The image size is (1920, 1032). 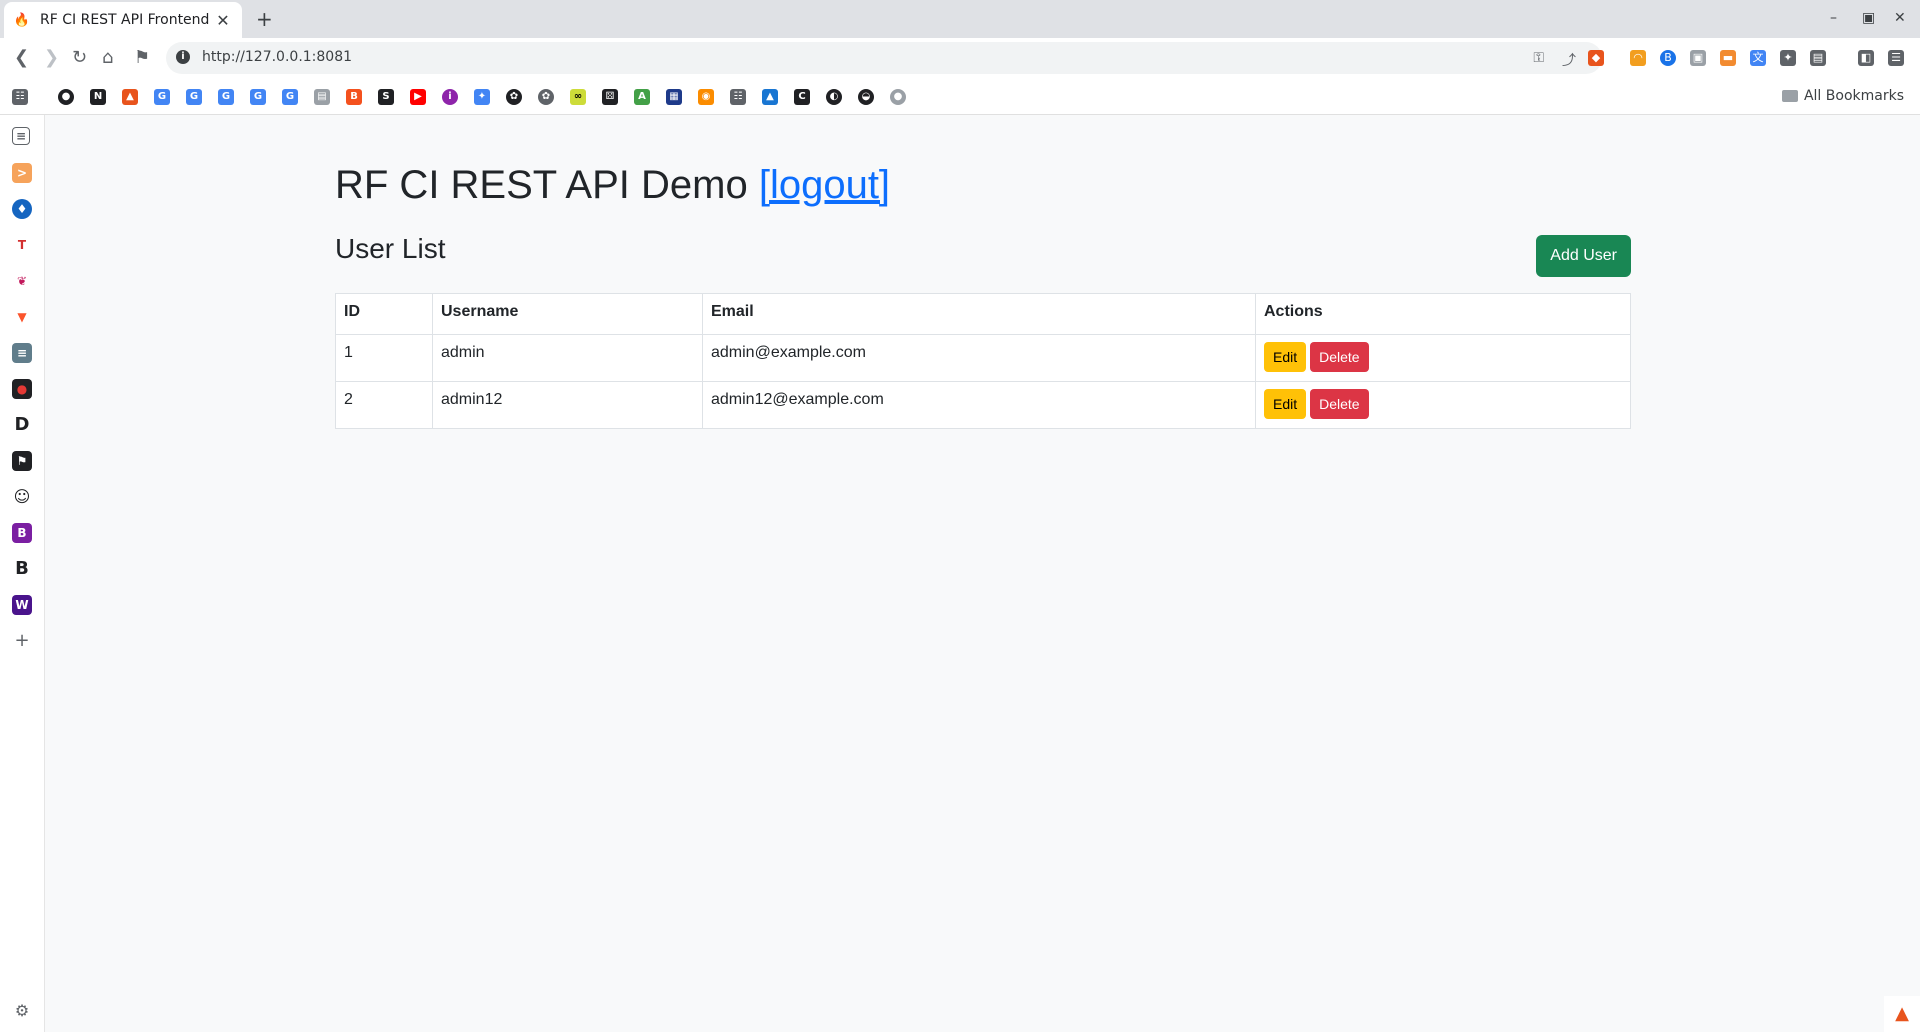 What do you see at coordinates (384, 358) in the screenshot?
I see `cell-id: 1` at bounding box center [384, 358].